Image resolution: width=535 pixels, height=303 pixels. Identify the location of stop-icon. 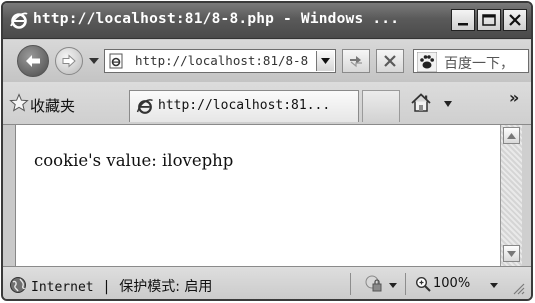
(390, 61).